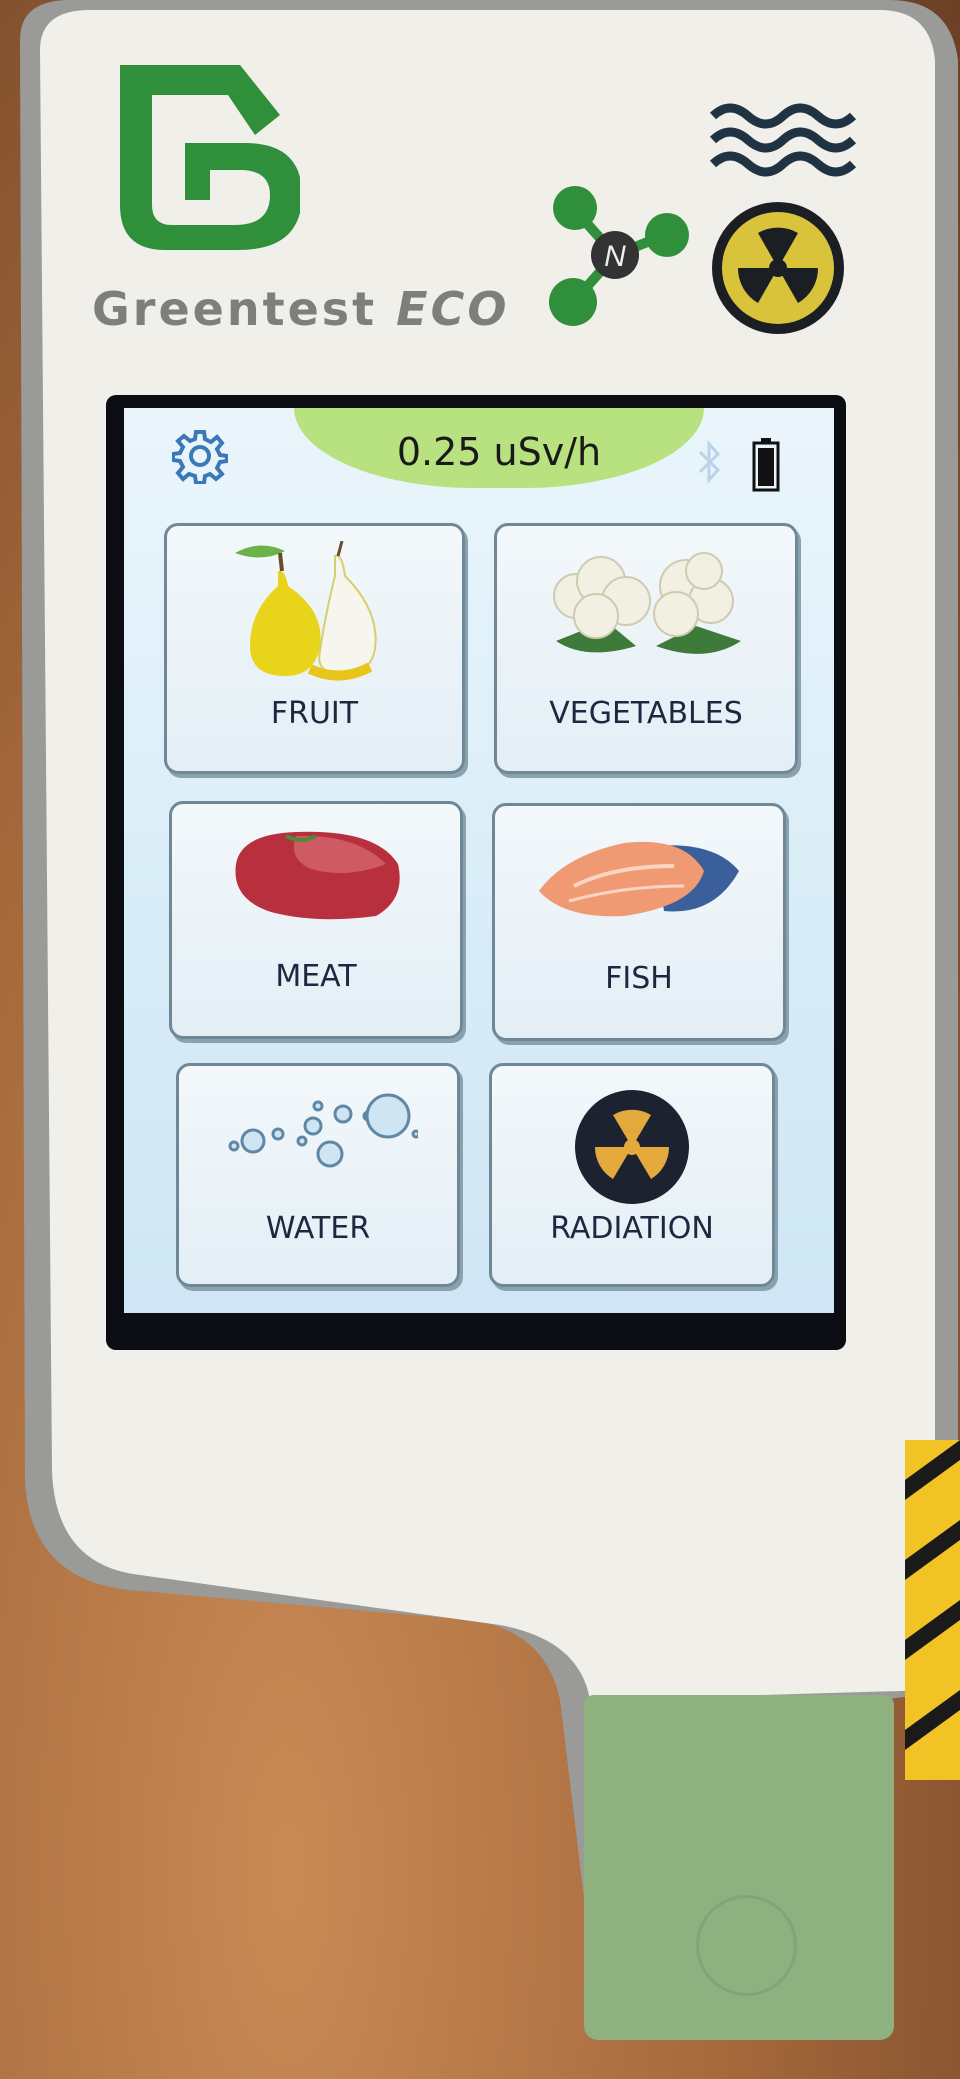  I want to click on tile-fish: FISH, so click(639, 922).